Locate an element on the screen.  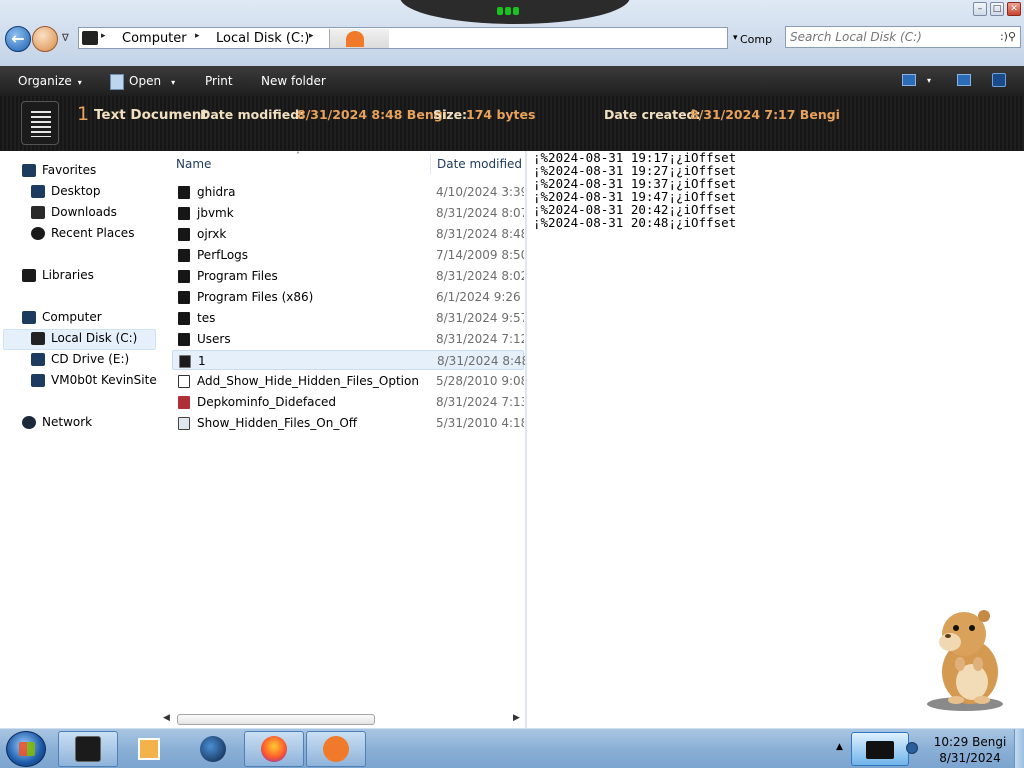
file-row: Users 8/31/2024 7:12 B is located at coordinates (348, 339).